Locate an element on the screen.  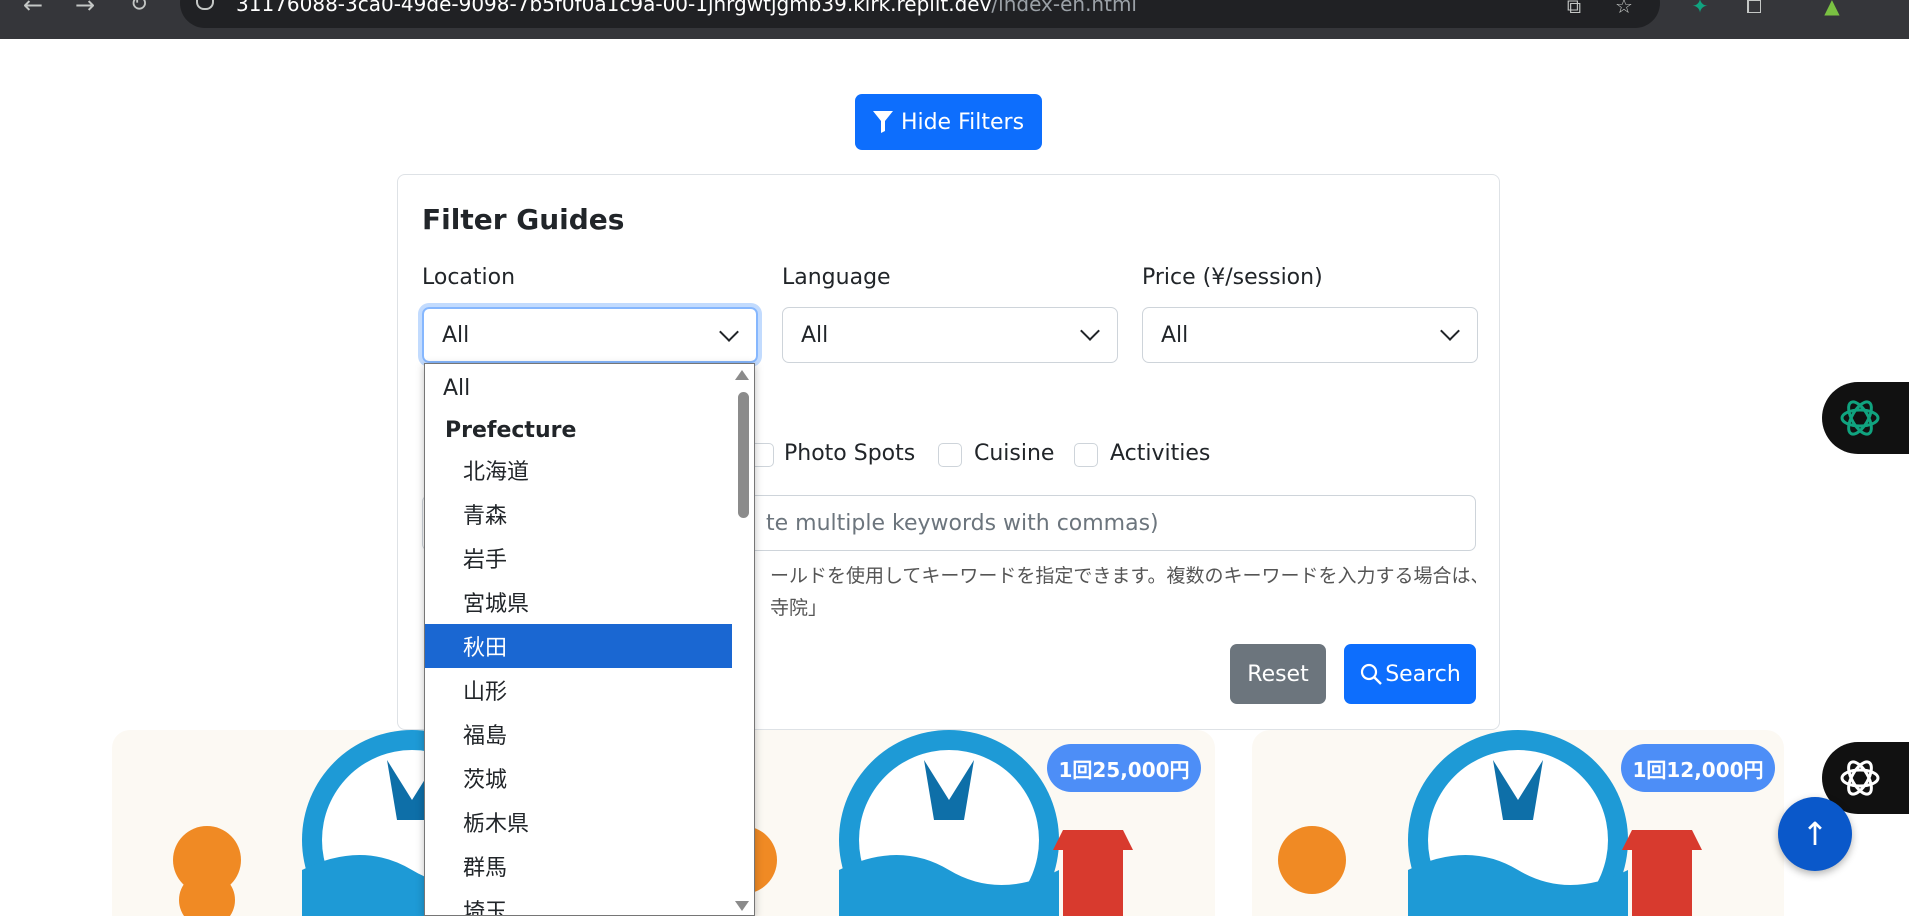
hide-filters-button: Hide Filters is located at coordinates (948, 122).